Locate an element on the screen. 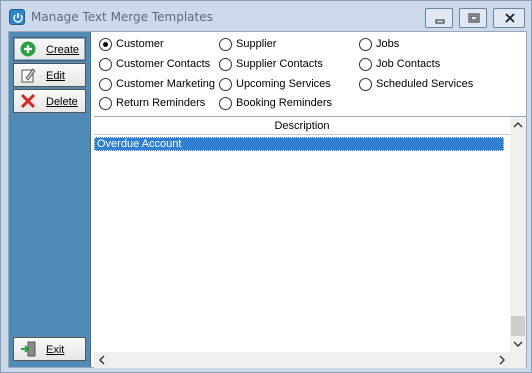 The width and height of the screenshot is (532, 373). radio-label: Scheduled Services is located at coordinates (425, 84).